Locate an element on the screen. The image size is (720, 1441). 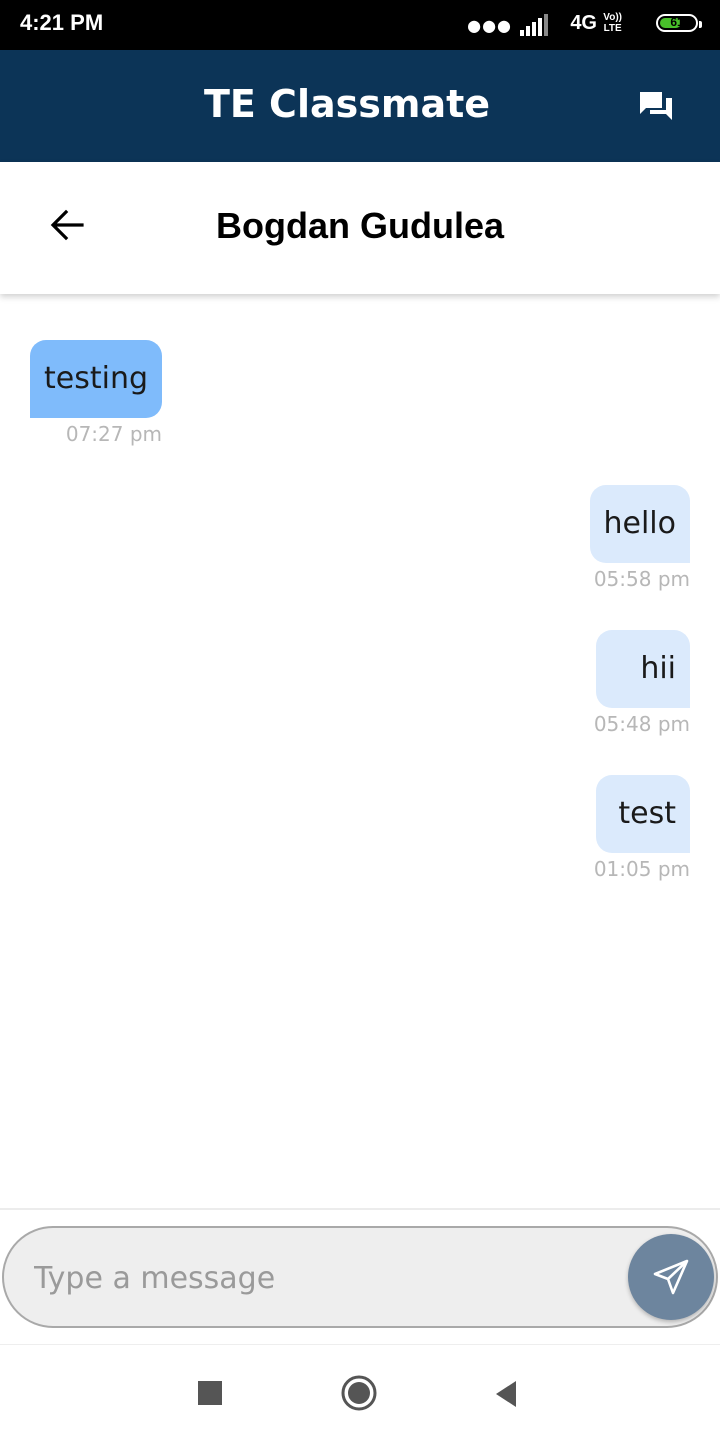
volte-icon: Vo)) LTE is located at coordinates (612, 23).